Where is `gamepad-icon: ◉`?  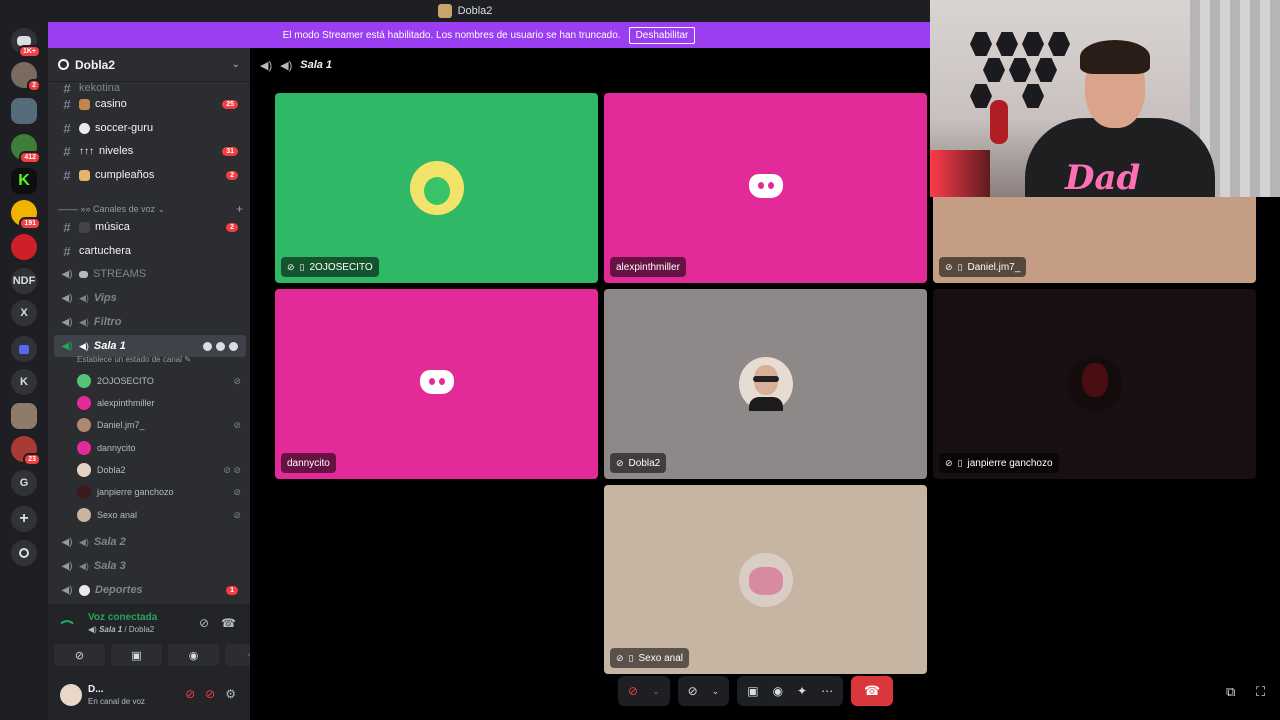
gamepad-icon: ◉ is located at coordinates (778, 691).